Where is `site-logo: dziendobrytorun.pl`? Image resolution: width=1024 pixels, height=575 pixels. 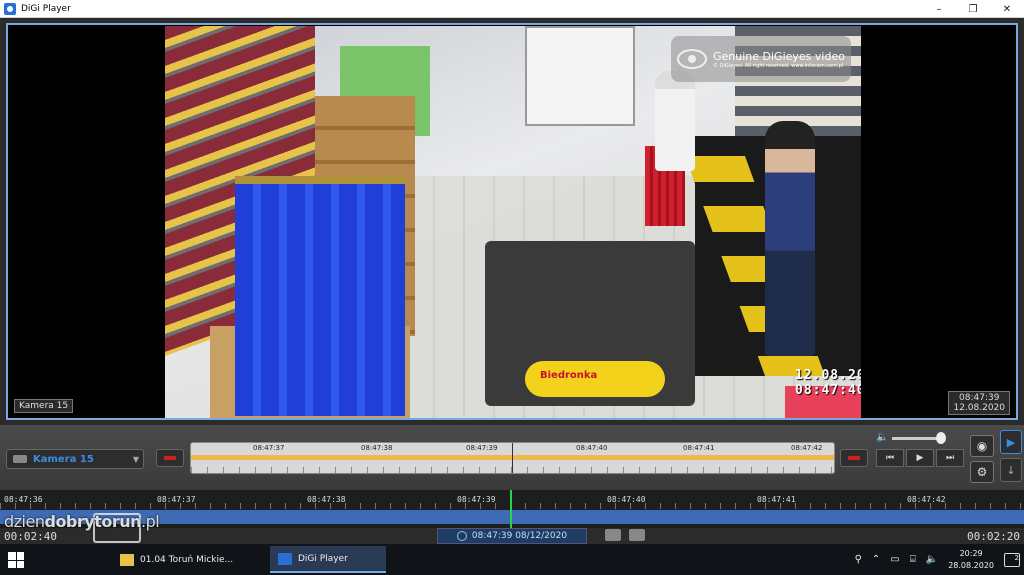 site-logo: dziendobrytorun.pl is located at coordinates (82, 521).